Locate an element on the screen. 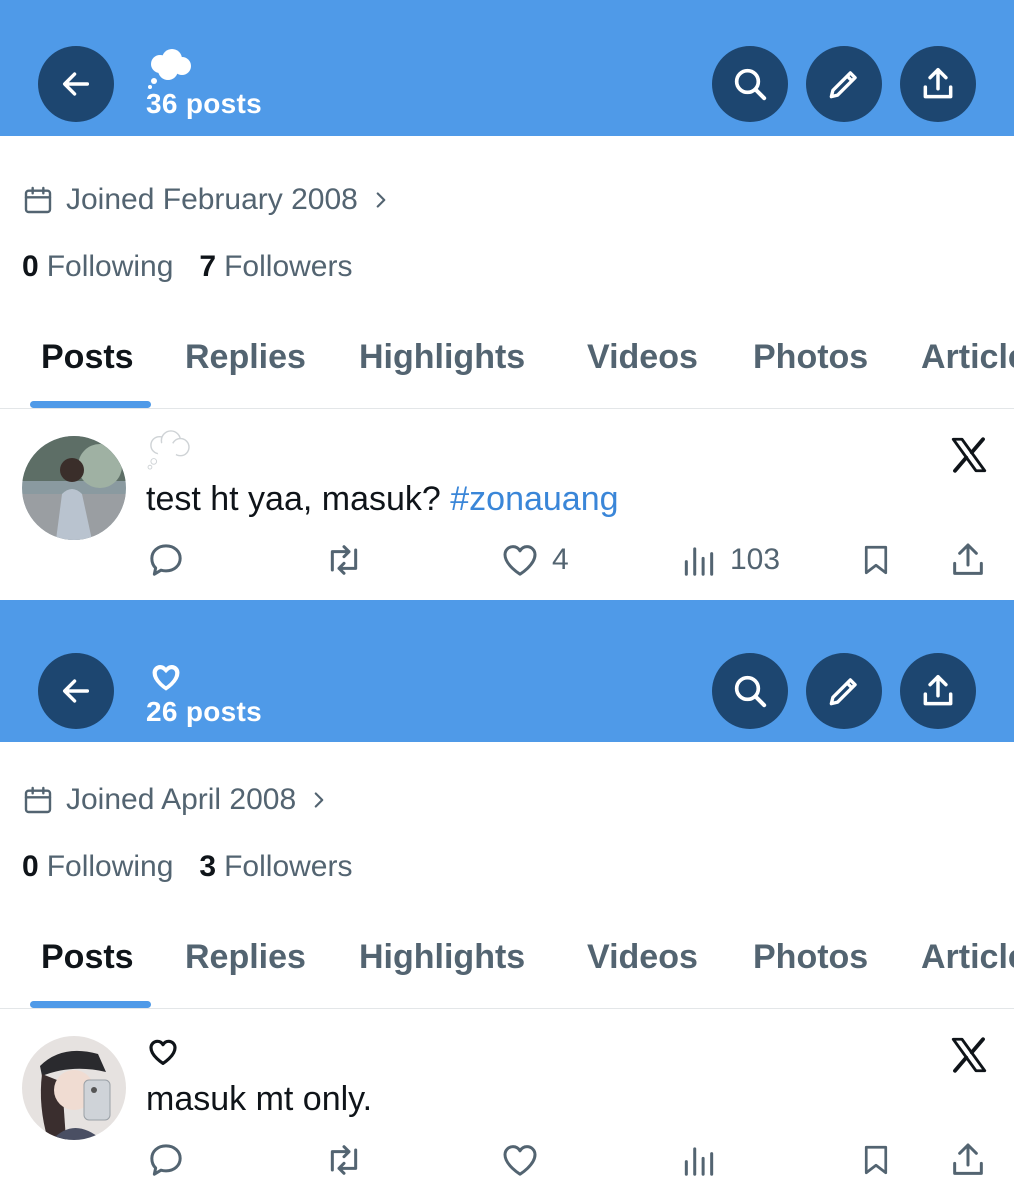 This screenshot has height=1200, width=1014. joined-text: Joined April 2008 is located at coordinates (181, 799).